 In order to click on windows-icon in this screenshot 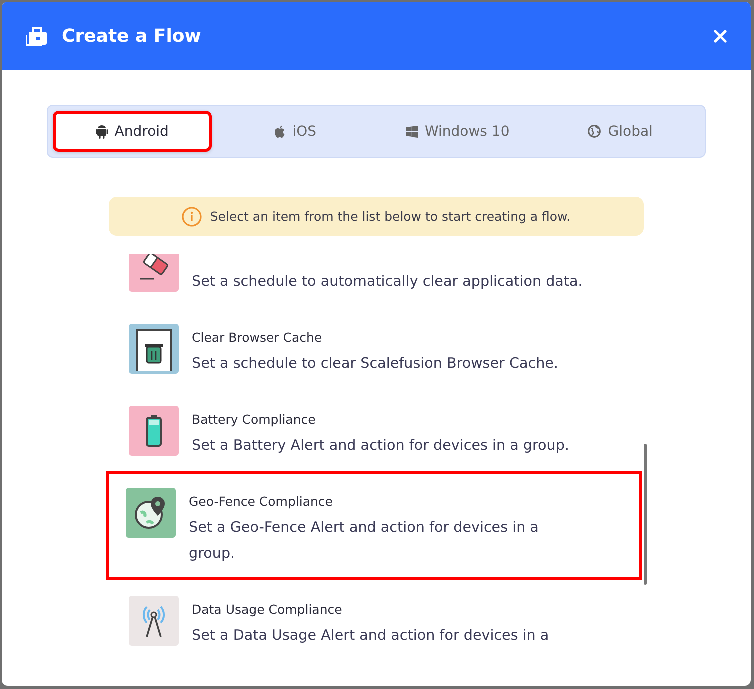, I will do `click(412, 132)`.